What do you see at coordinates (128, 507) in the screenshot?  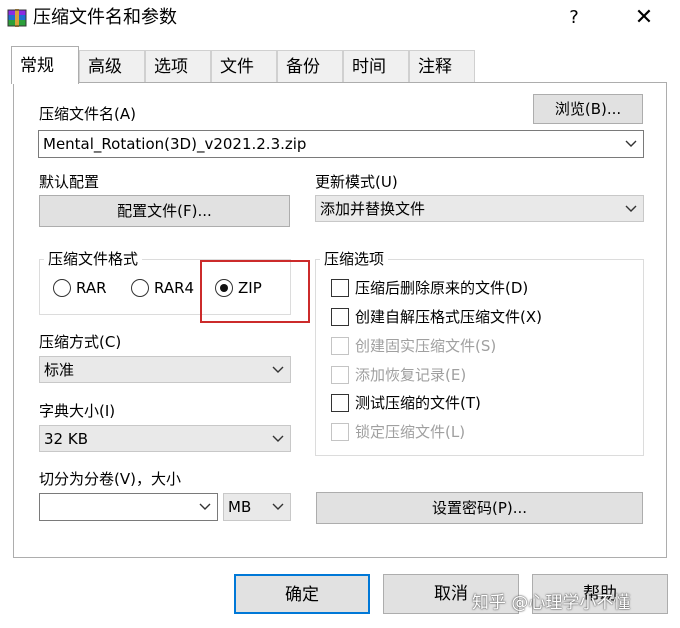 I see `split-volumes-combo` at bounding box center [128, 507].